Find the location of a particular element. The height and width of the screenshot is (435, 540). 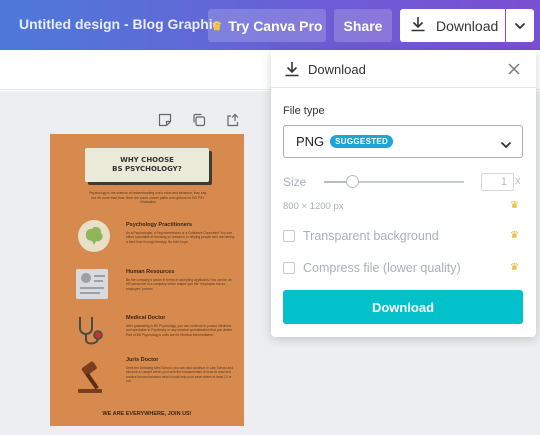

transparent-background-label: Transparent background is located at coordinates (371, 236).